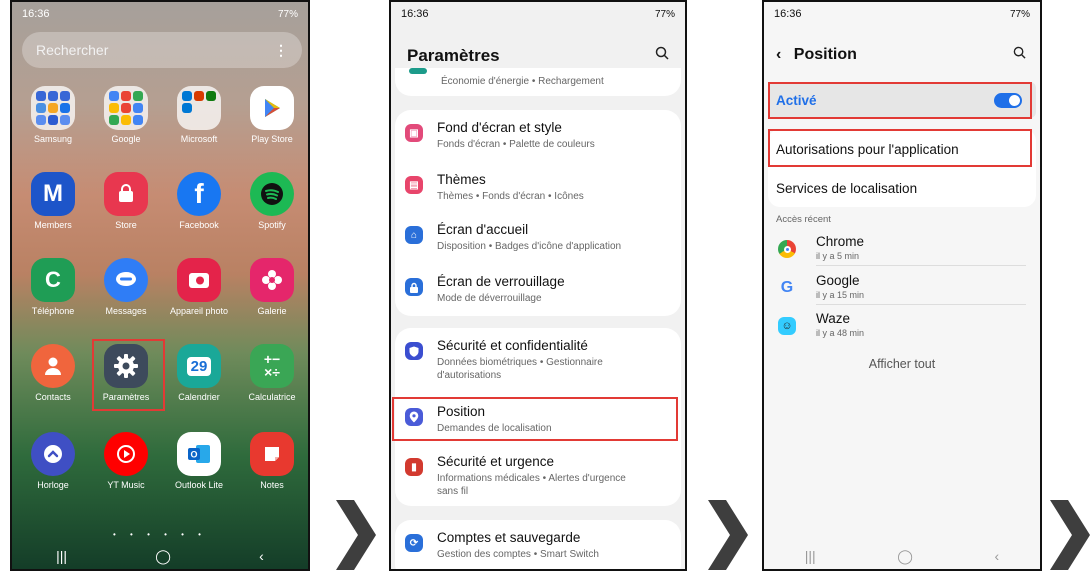  Describe the element at coordinates (287, 14) in the screenshot. I see `battery-level: 77%` at that location.